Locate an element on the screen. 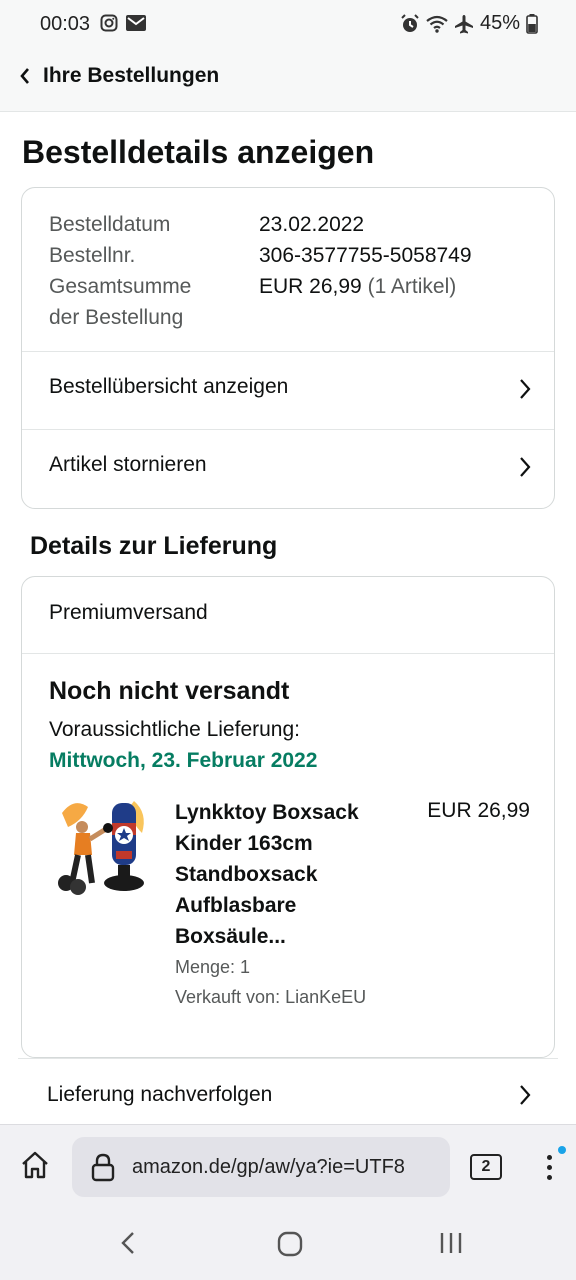 This screenshot has height=1280, width=576. order-total-amount: EUR 26,99 is located at coordinates (310, 286).